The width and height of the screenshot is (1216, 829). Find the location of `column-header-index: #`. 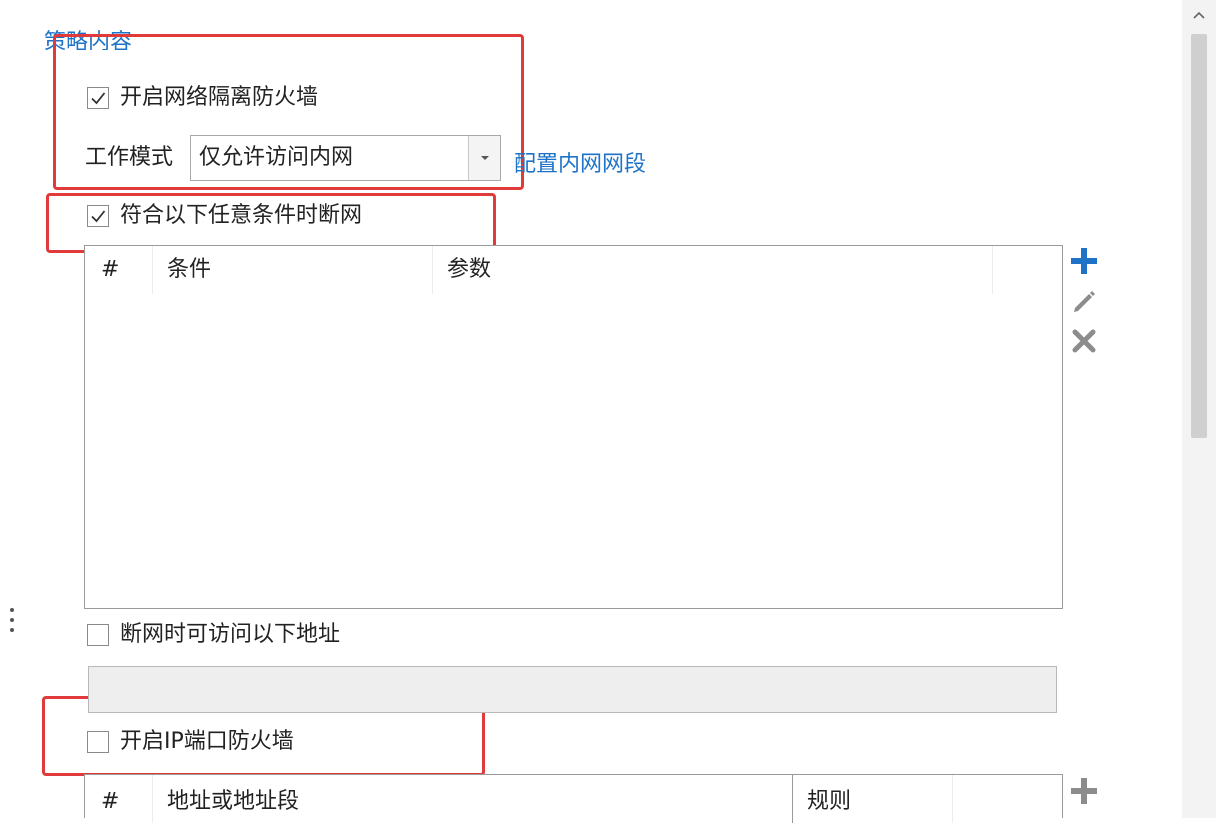

column-header-index: # is located at coordinates (119, 270).